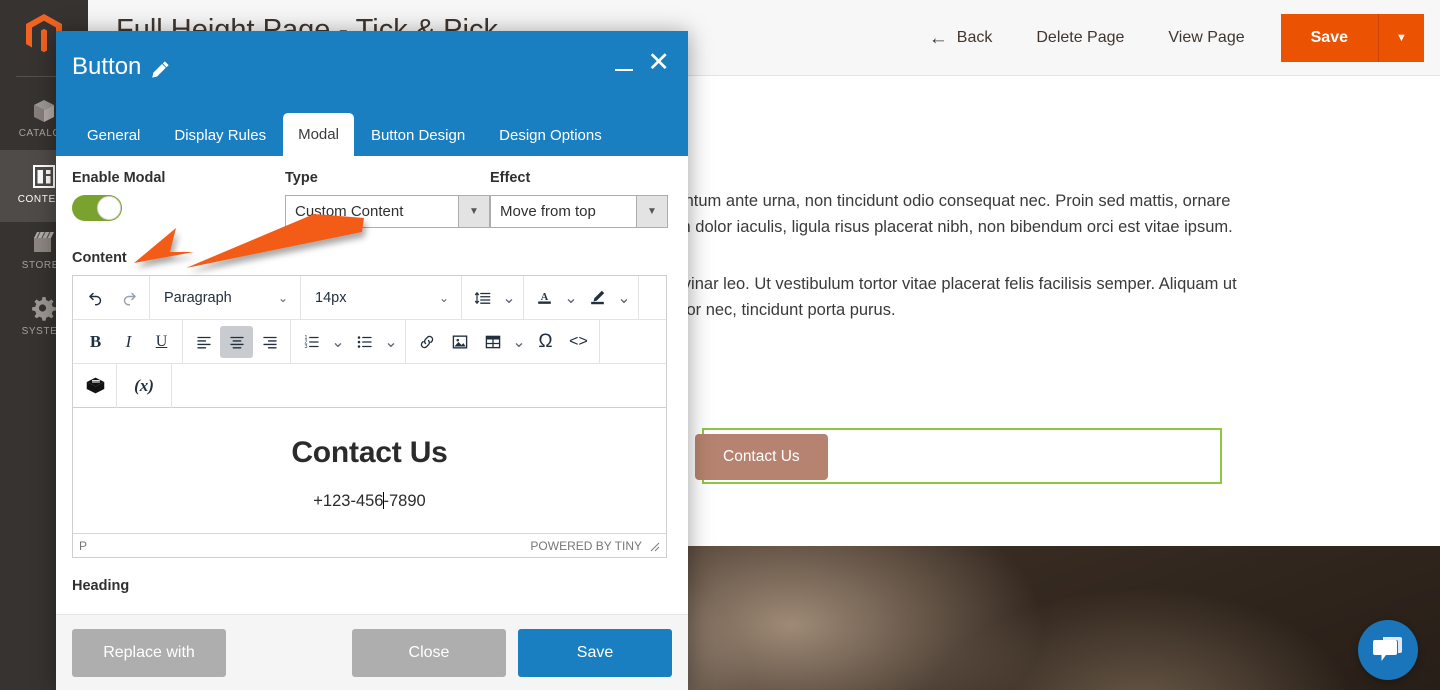 This screenshot has width=1440, height=690. I want to click on toggle-knob, so click(109, 208).